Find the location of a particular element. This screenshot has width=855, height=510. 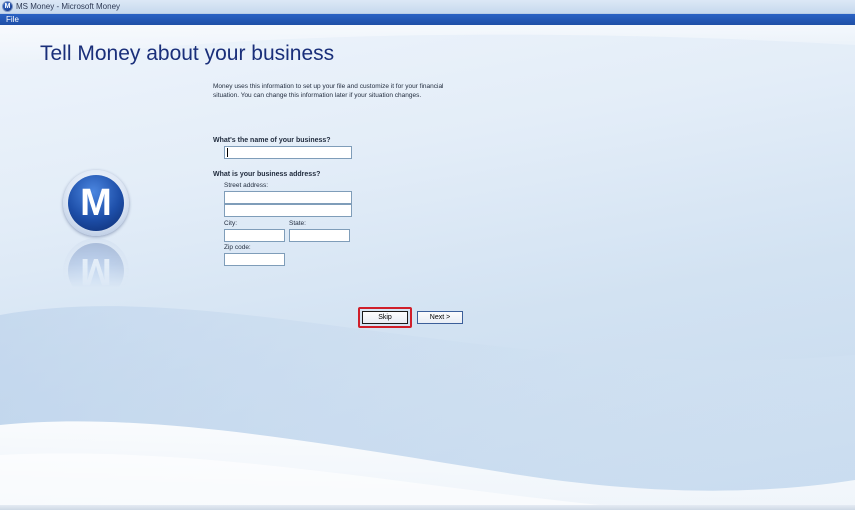

street-address-line2-input is located at coordinates (288, 210).